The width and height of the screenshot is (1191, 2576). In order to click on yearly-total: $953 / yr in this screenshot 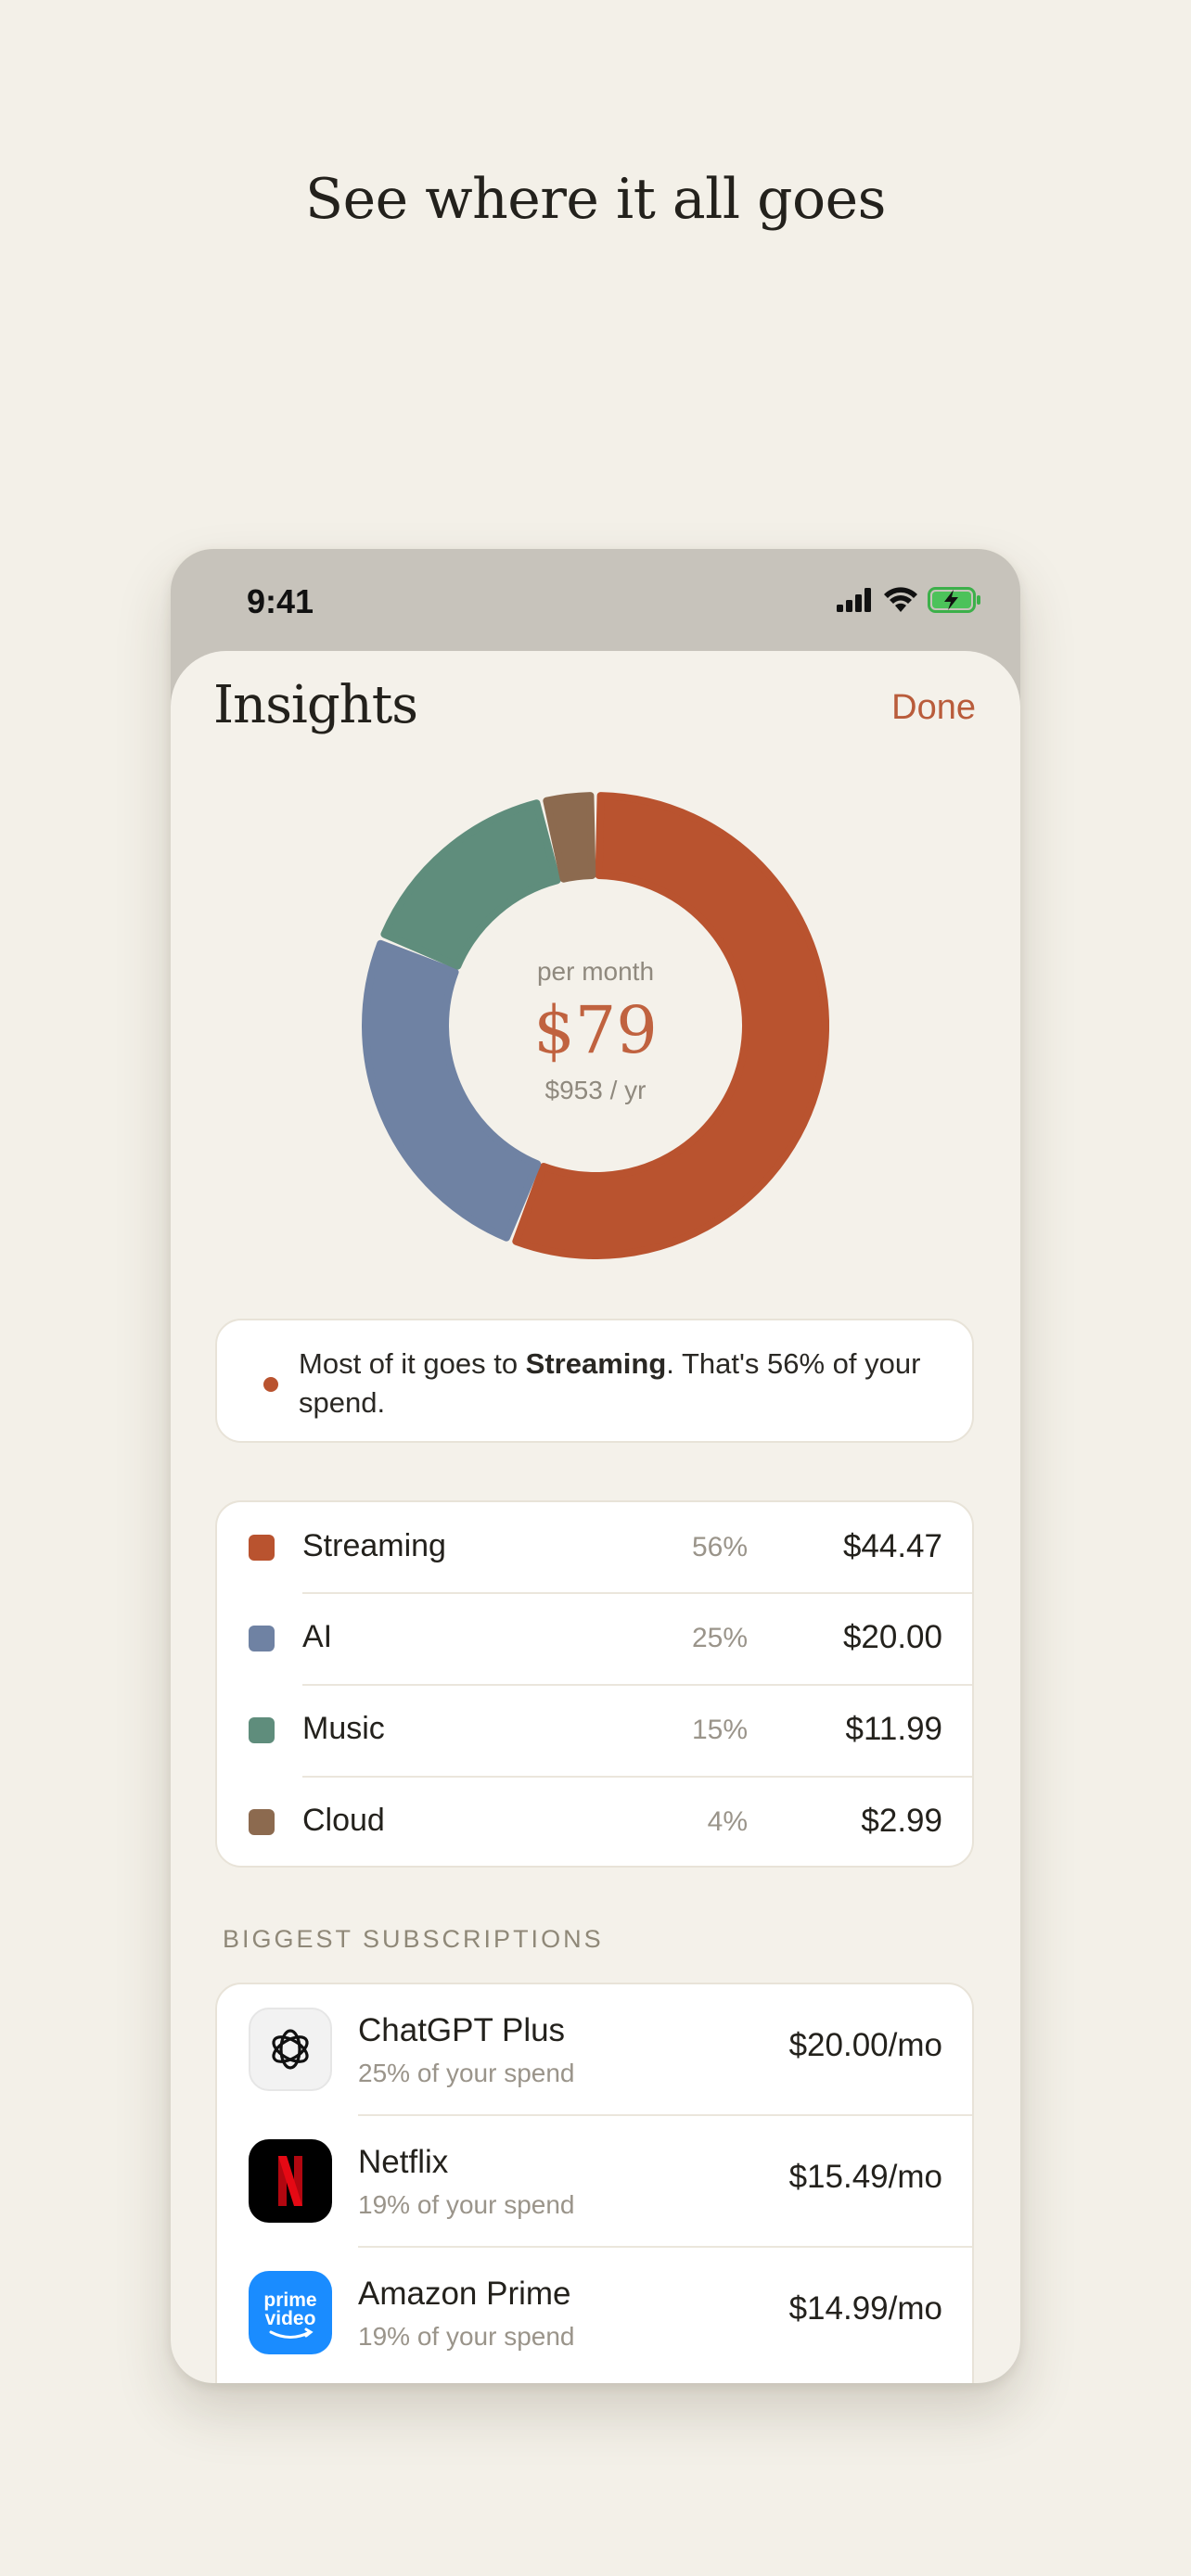, I will do `click(595, 1090)`.